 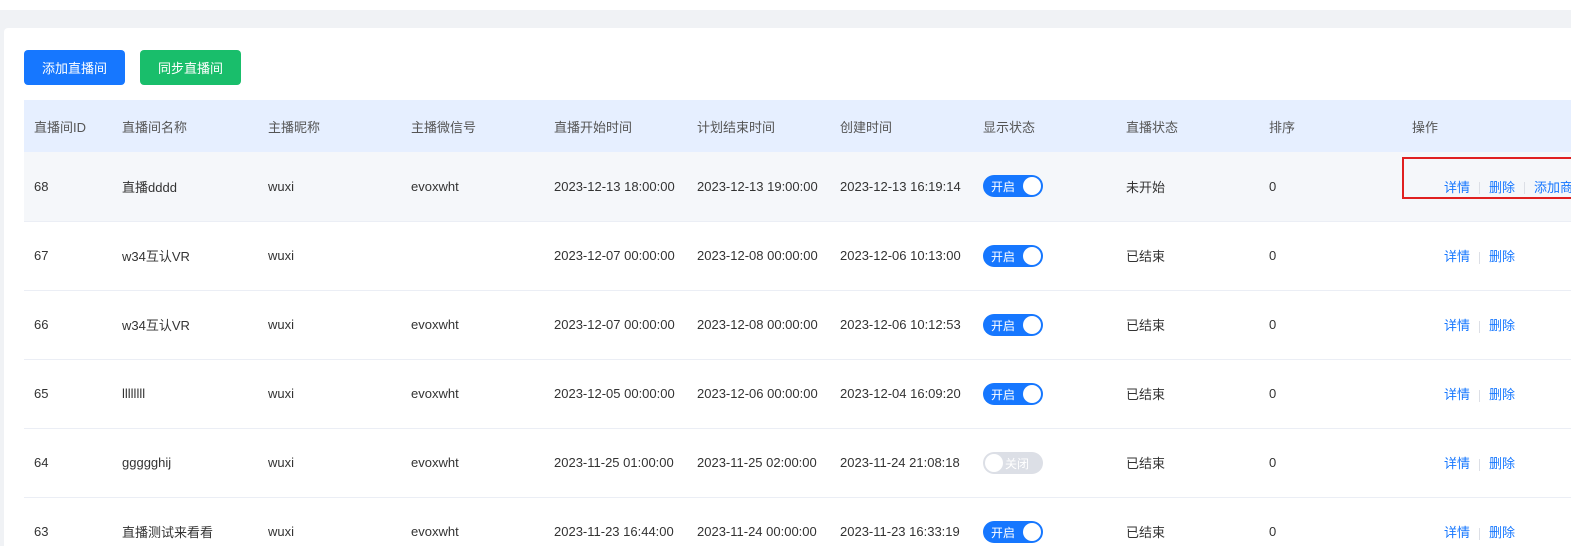 I want to click on cell-start: 2023-11-23 16:44:00, so click(x=614, y=531).